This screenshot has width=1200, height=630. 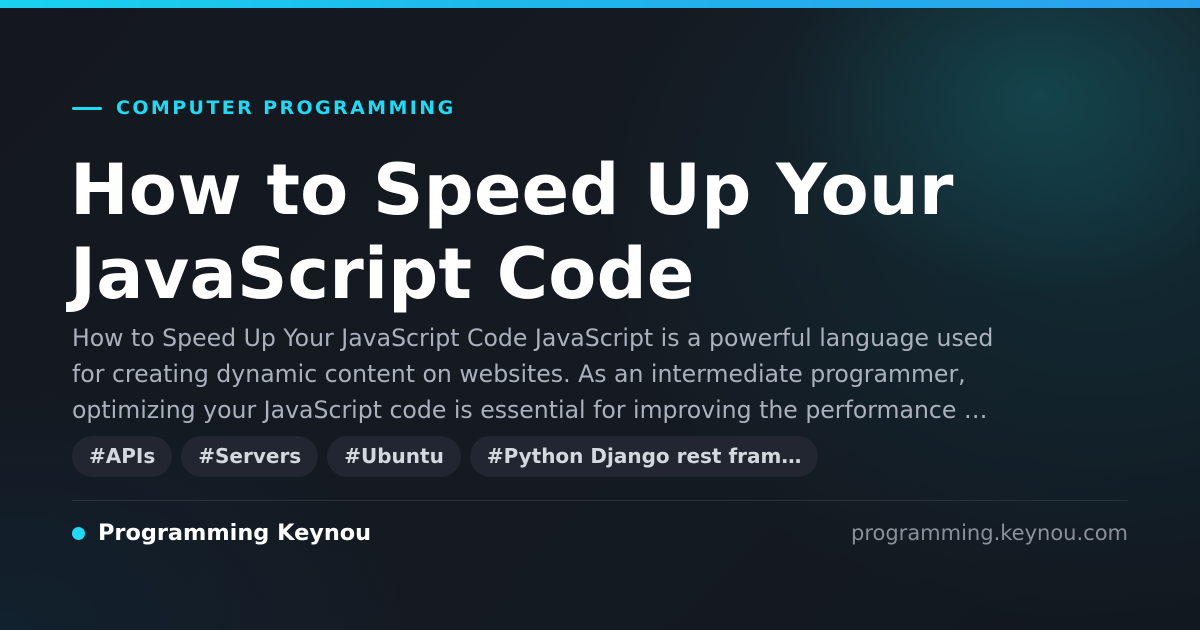 What do you see at coordinates (286, 108) in the screenshot?
I see `category-label: COMPUTER PROGRAMMING` at bounding box center [286, 108].